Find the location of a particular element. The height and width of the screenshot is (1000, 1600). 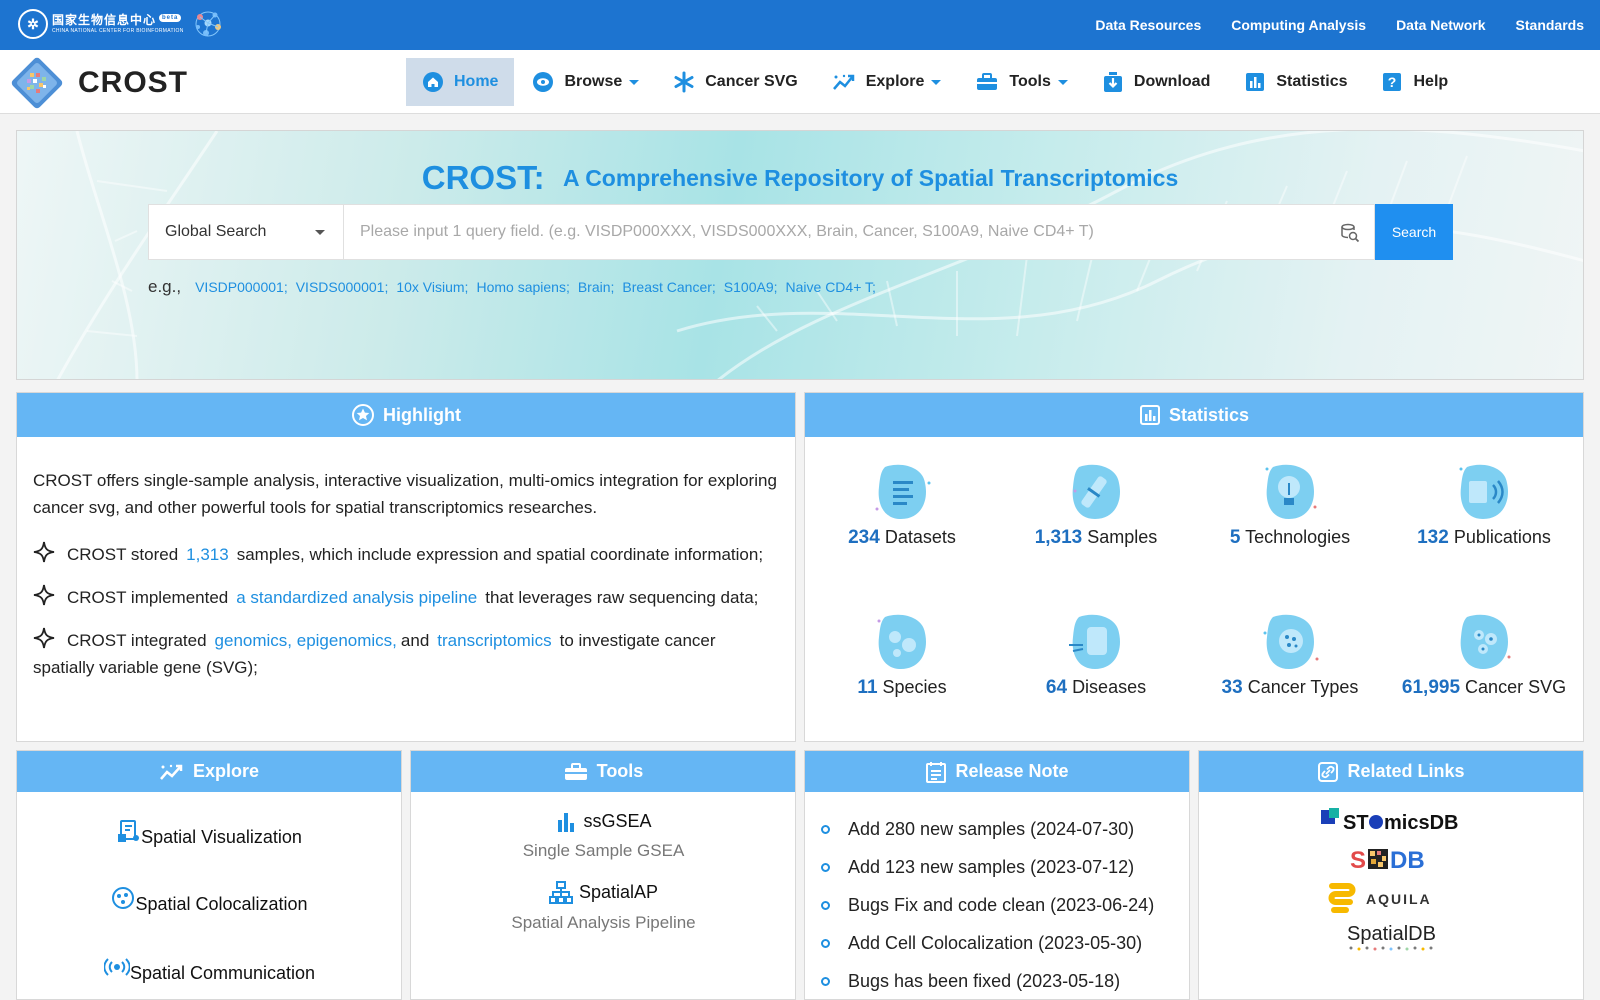

menu-item-tools: Tools is located at coordinates (1021, 82).